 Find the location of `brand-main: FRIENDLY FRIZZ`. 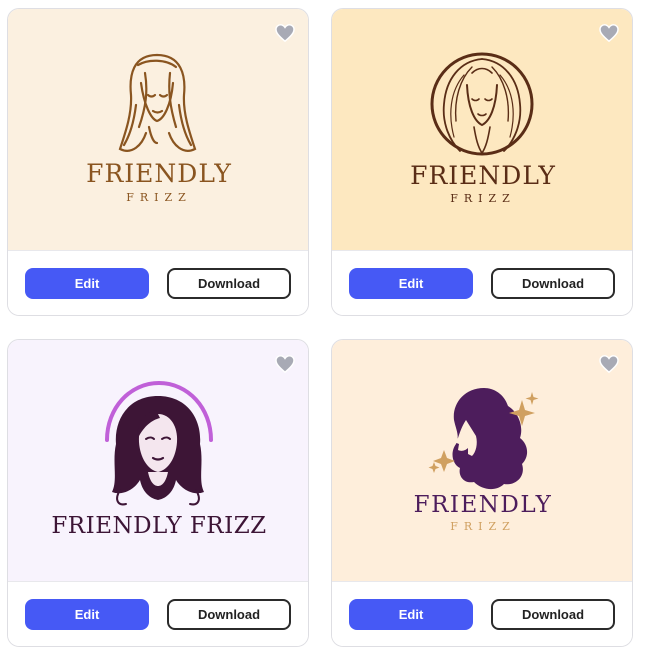

brand-main: FRIENDLY FRIZZ is located at coordinates (158, 526).